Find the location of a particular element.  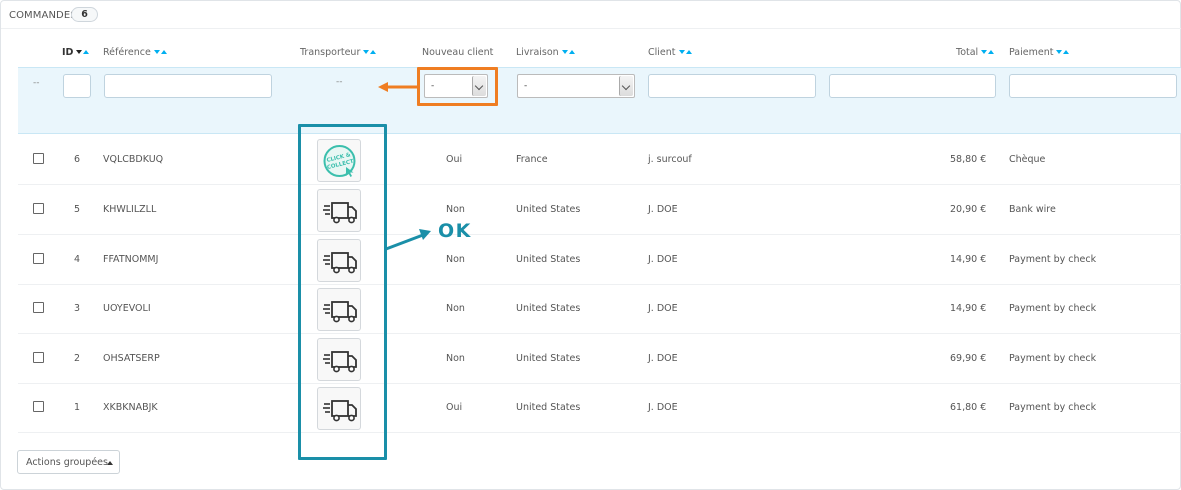

order-reference: VQLCBDKUQ is located at coordinates (133, 159).